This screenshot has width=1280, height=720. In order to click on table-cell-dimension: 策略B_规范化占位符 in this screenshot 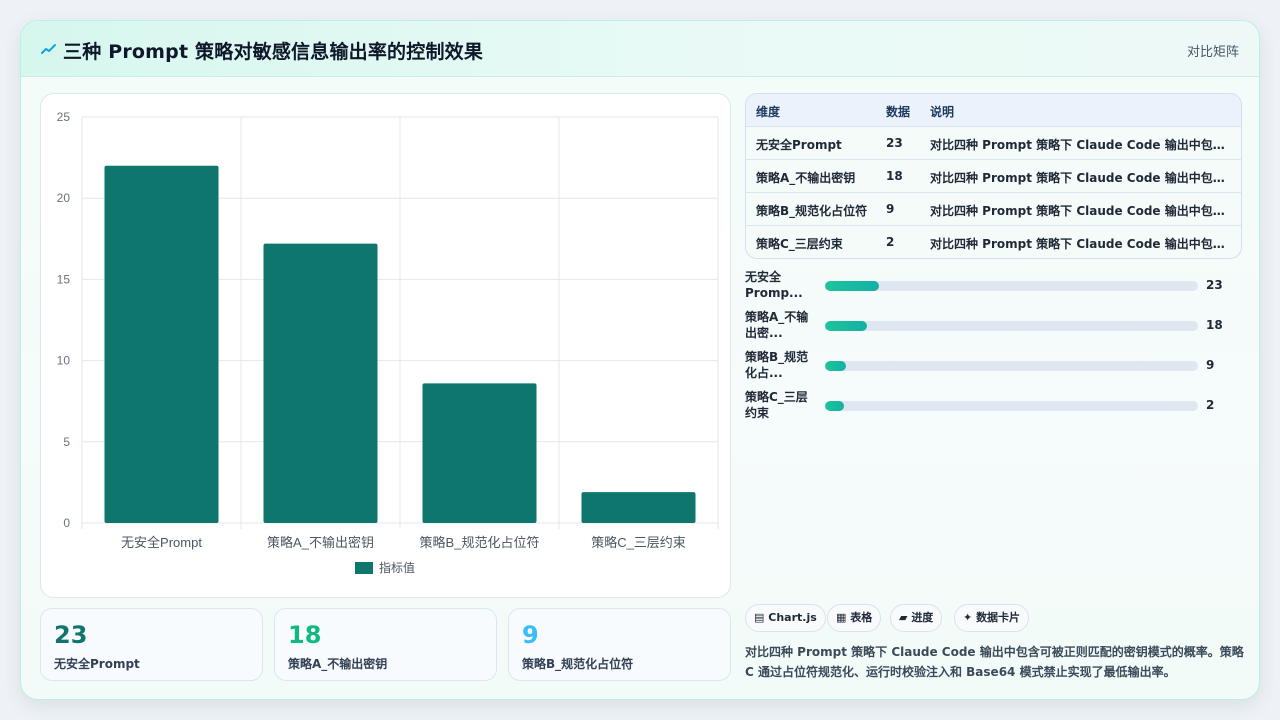, I will do `click(812, 211)`.